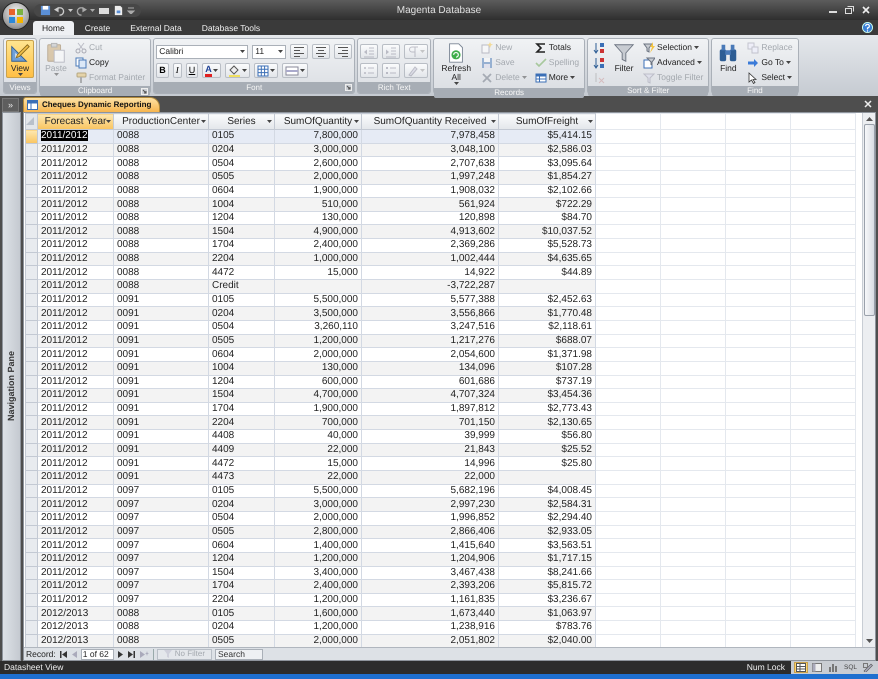  I want to click on column-header: Series, so click(241, 122).